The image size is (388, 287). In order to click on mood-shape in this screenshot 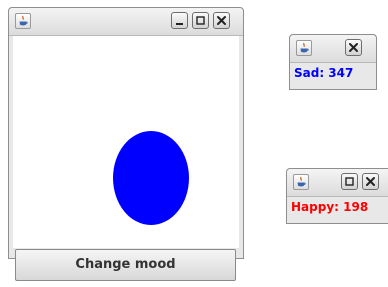, I will do `click(151, 178)`.